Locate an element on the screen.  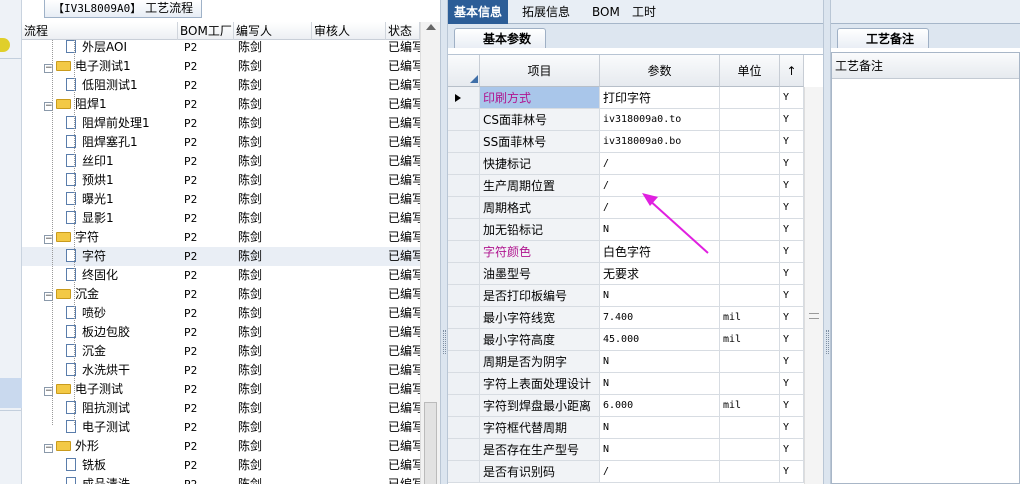
column-header-item: 项目 is located at coordinates (540, 71).